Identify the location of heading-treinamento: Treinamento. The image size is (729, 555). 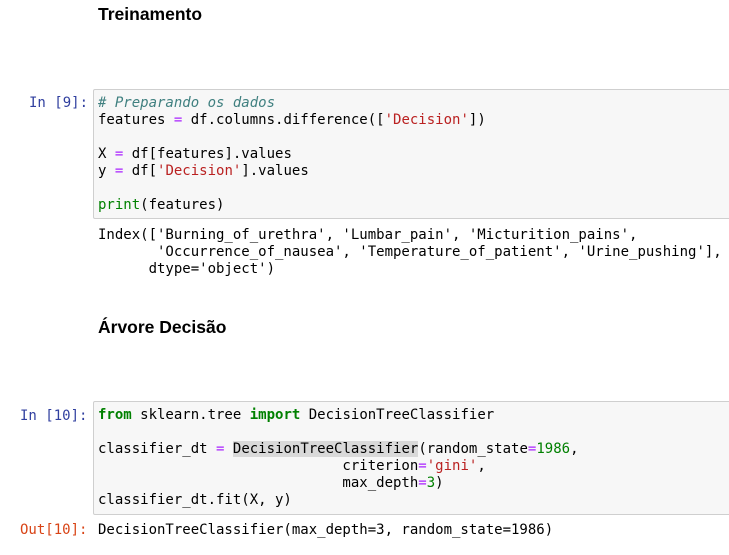
(150, 14).